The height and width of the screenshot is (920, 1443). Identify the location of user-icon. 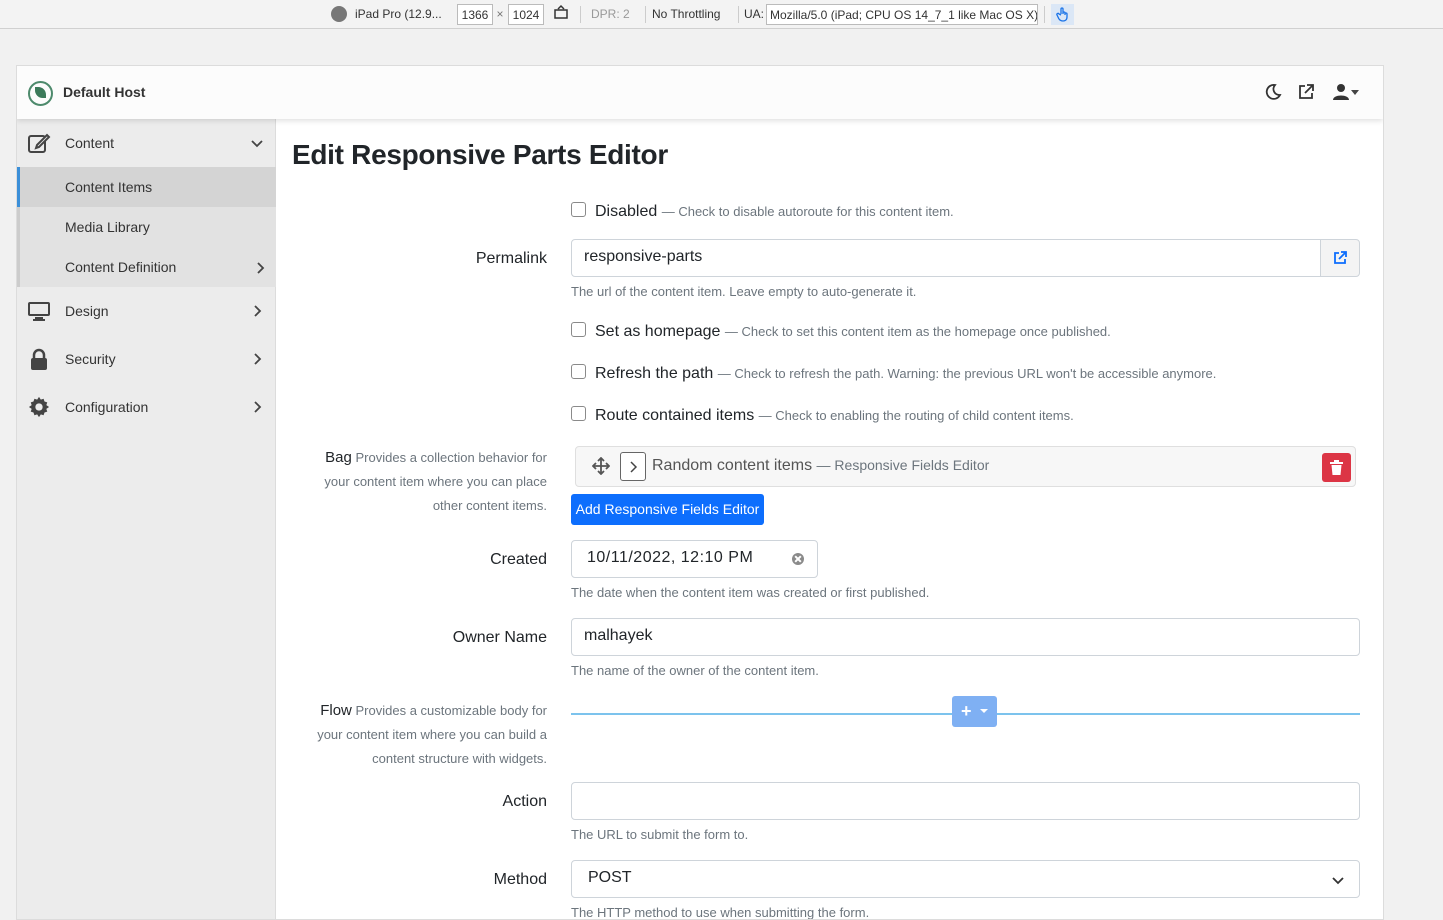
(1341, 92).